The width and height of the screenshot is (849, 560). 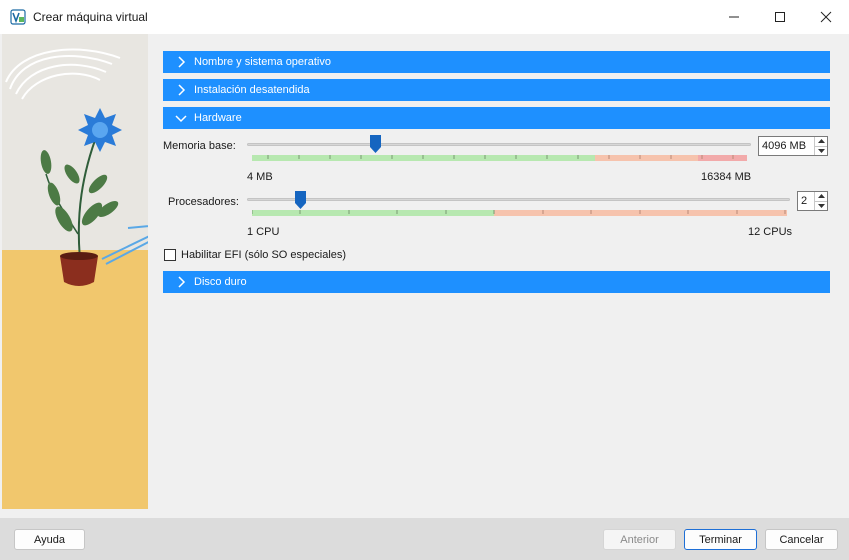 I want to click on memory-slider-thumb, so click(x=375, y=144).